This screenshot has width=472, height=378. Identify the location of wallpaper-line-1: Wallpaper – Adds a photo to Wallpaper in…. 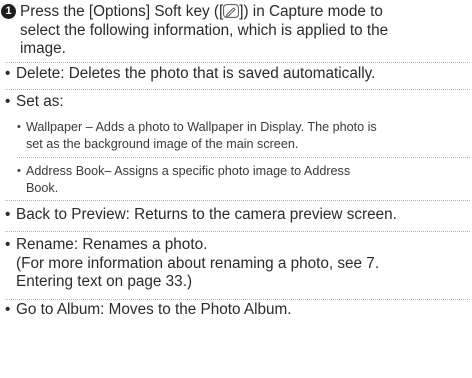
(201, 127).